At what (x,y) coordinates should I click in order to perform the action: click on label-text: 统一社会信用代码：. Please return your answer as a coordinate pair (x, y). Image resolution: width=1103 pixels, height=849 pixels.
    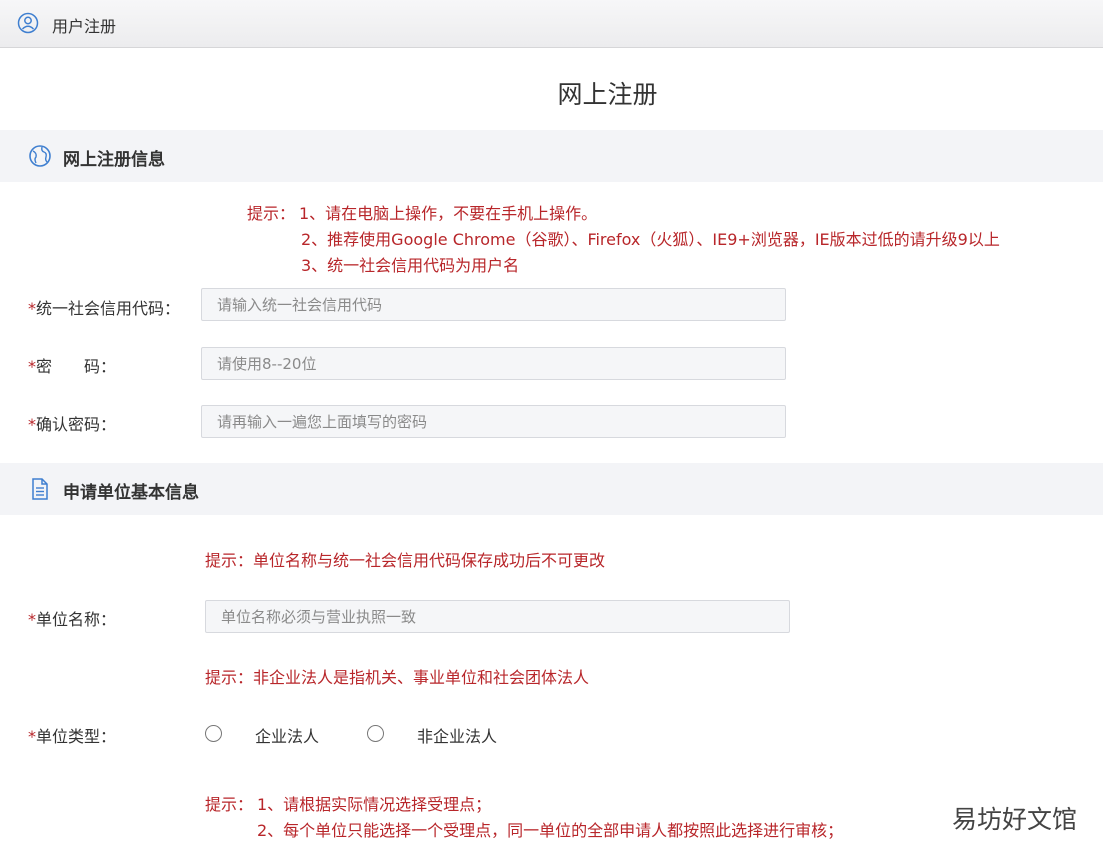
    Looking at the image, I should click on (108, 308).